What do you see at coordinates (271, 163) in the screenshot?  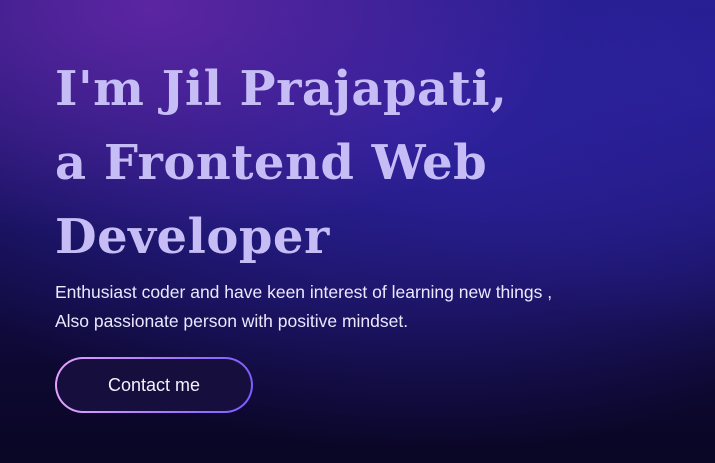 I see `headline-line-2: a Frontend Web` at bounding box center [271, 163].